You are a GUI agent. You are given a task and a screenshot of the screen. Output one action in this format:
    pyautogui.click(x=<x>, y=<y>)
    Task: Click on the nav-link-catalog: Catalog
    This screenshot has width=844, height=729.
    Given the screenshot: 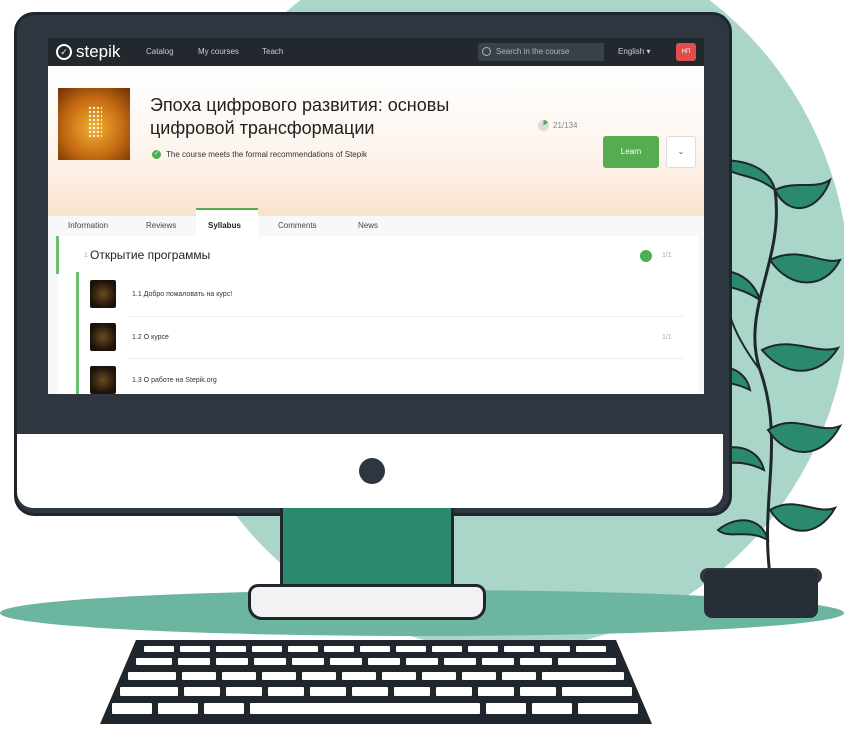 What is the action you would take?
    pyautogui.click(x=160, y=51)
    